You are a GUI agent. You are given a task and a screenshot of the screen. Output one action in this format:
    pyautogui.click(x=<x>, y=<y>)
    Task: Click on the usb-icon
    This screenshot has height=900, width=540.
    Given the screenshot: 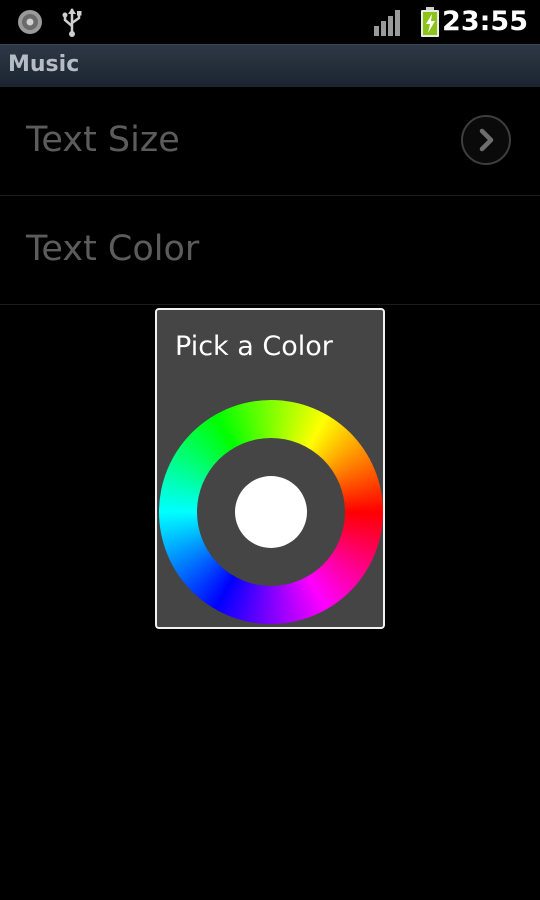 What is the action you would take?
    pyautogui.click(x=72, y=22)
    